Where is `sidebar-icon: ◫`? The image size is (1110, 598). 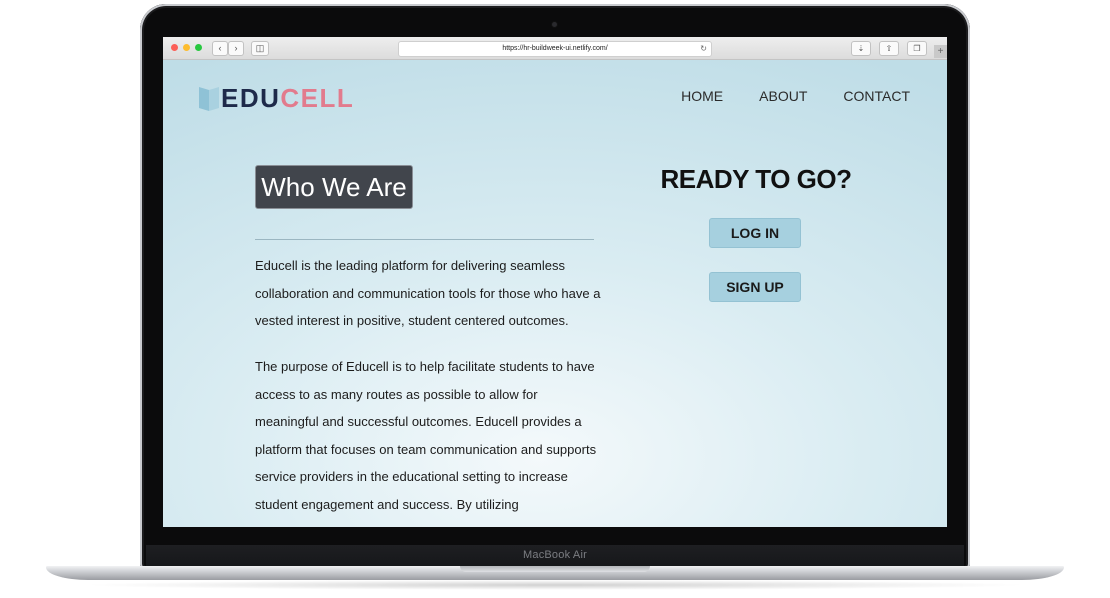 sidebar-icon: ◫ is located at coordinates (260, 48).